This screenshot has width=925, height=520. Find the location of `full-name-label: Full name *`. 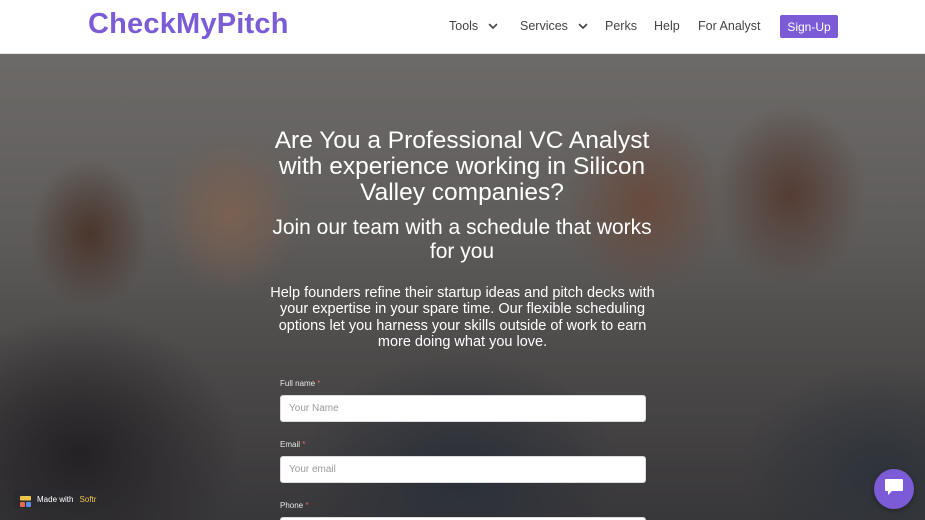

full-name-label: Full name * is located at coordinates (300, 383).